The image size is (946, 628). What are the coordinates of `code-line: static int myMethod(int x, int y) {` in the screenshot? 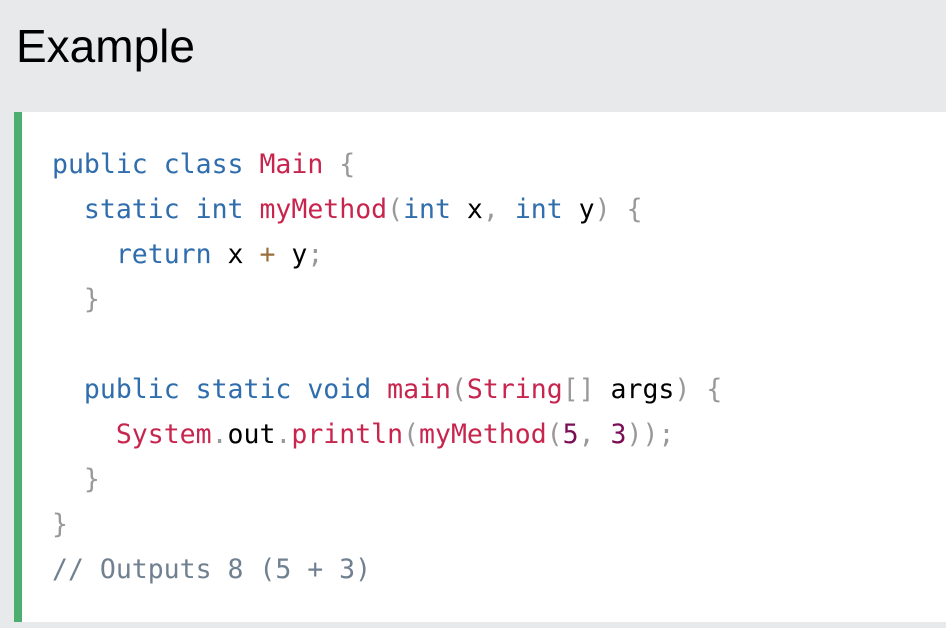 It's located at (387, 209).